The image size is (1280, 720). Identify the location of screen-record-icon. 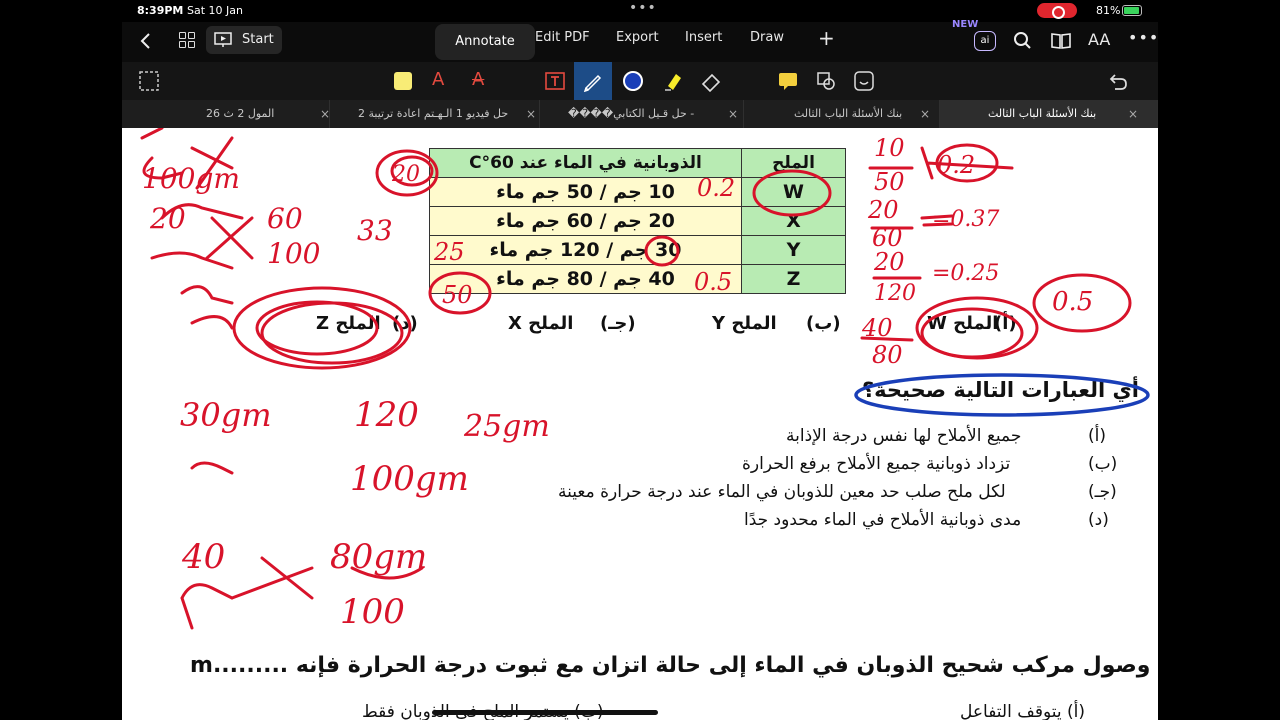
(1057, 11).